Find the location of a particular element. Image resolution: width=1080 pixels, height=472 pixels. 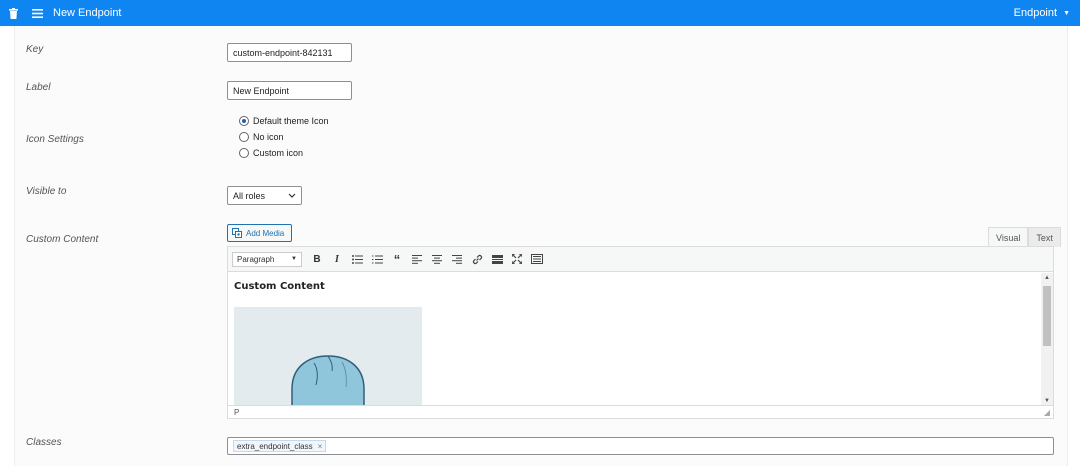

endpoint-dropdown: Endpoint ▼ is located at coordinates (1047, 13).